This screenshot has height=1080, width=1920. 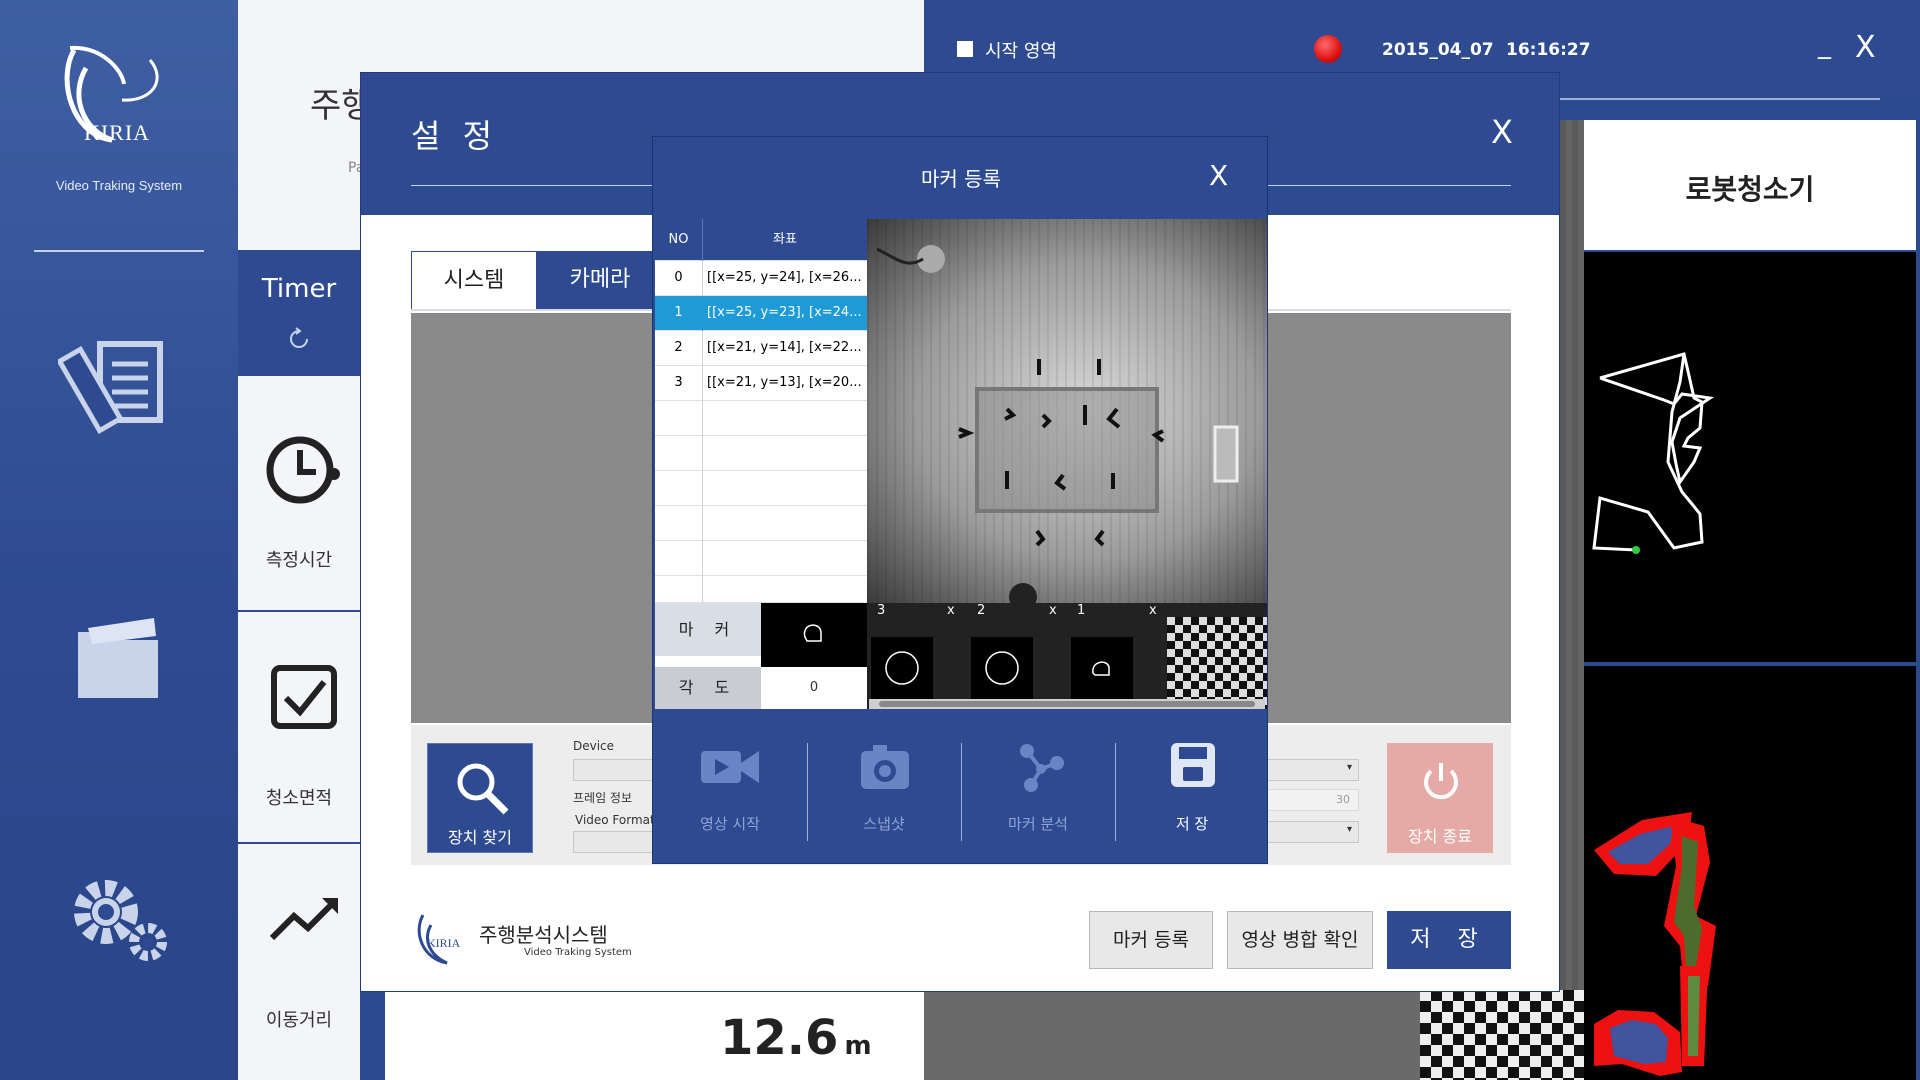 What do you see at coordinates (679, 313) in the screenshot?
I see `row-no: 1` at bounding box center [679, 313].